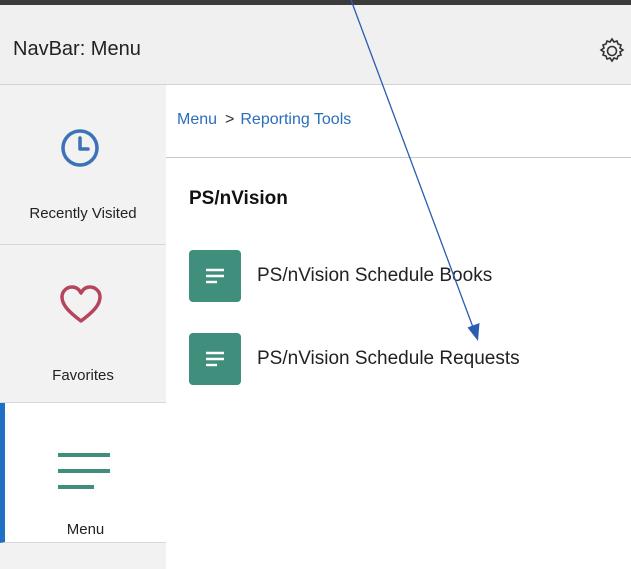 This screenshot has height=569, width=631. I want to click on breadcrumb: Menu > Reporting Tools, so click(264, 120).